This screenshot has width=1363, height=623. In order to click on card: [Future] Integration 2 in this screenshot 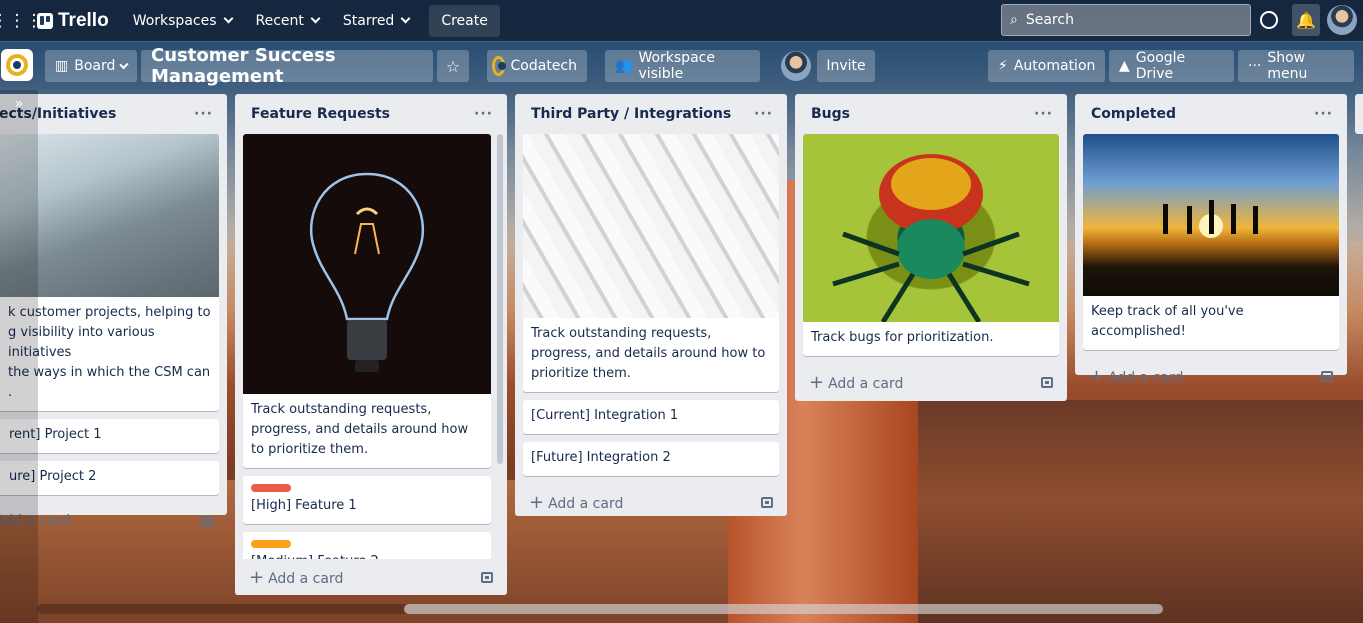, I will do `click(651, 459)`.